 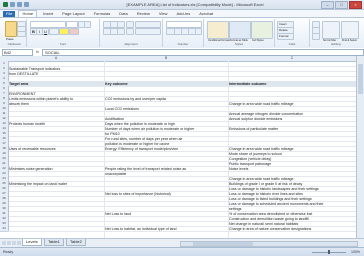 What do you see at coordinates (355, 252) in the screenshot?
I see `zoom-level: 100%` at bounding box center [355, 252].